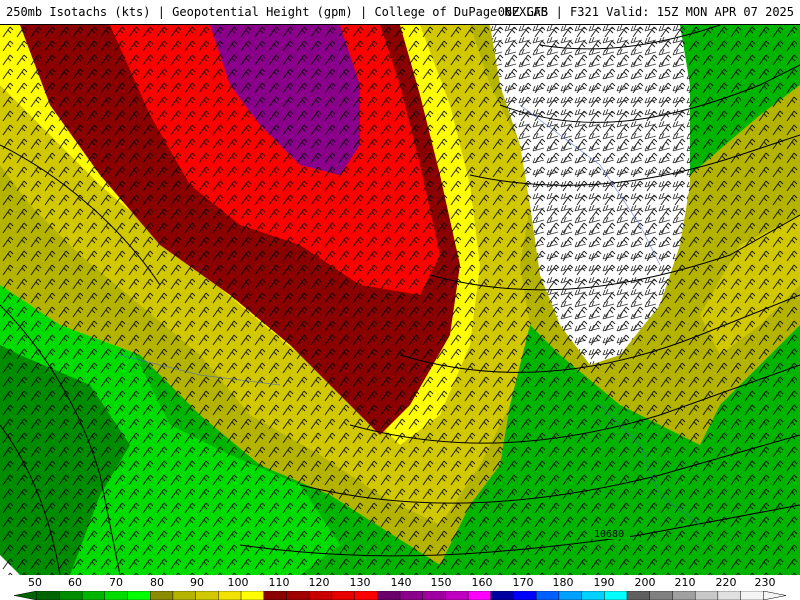 The image size is (800, 600). I want to click on contour-label: 10680, so click(609, 534).